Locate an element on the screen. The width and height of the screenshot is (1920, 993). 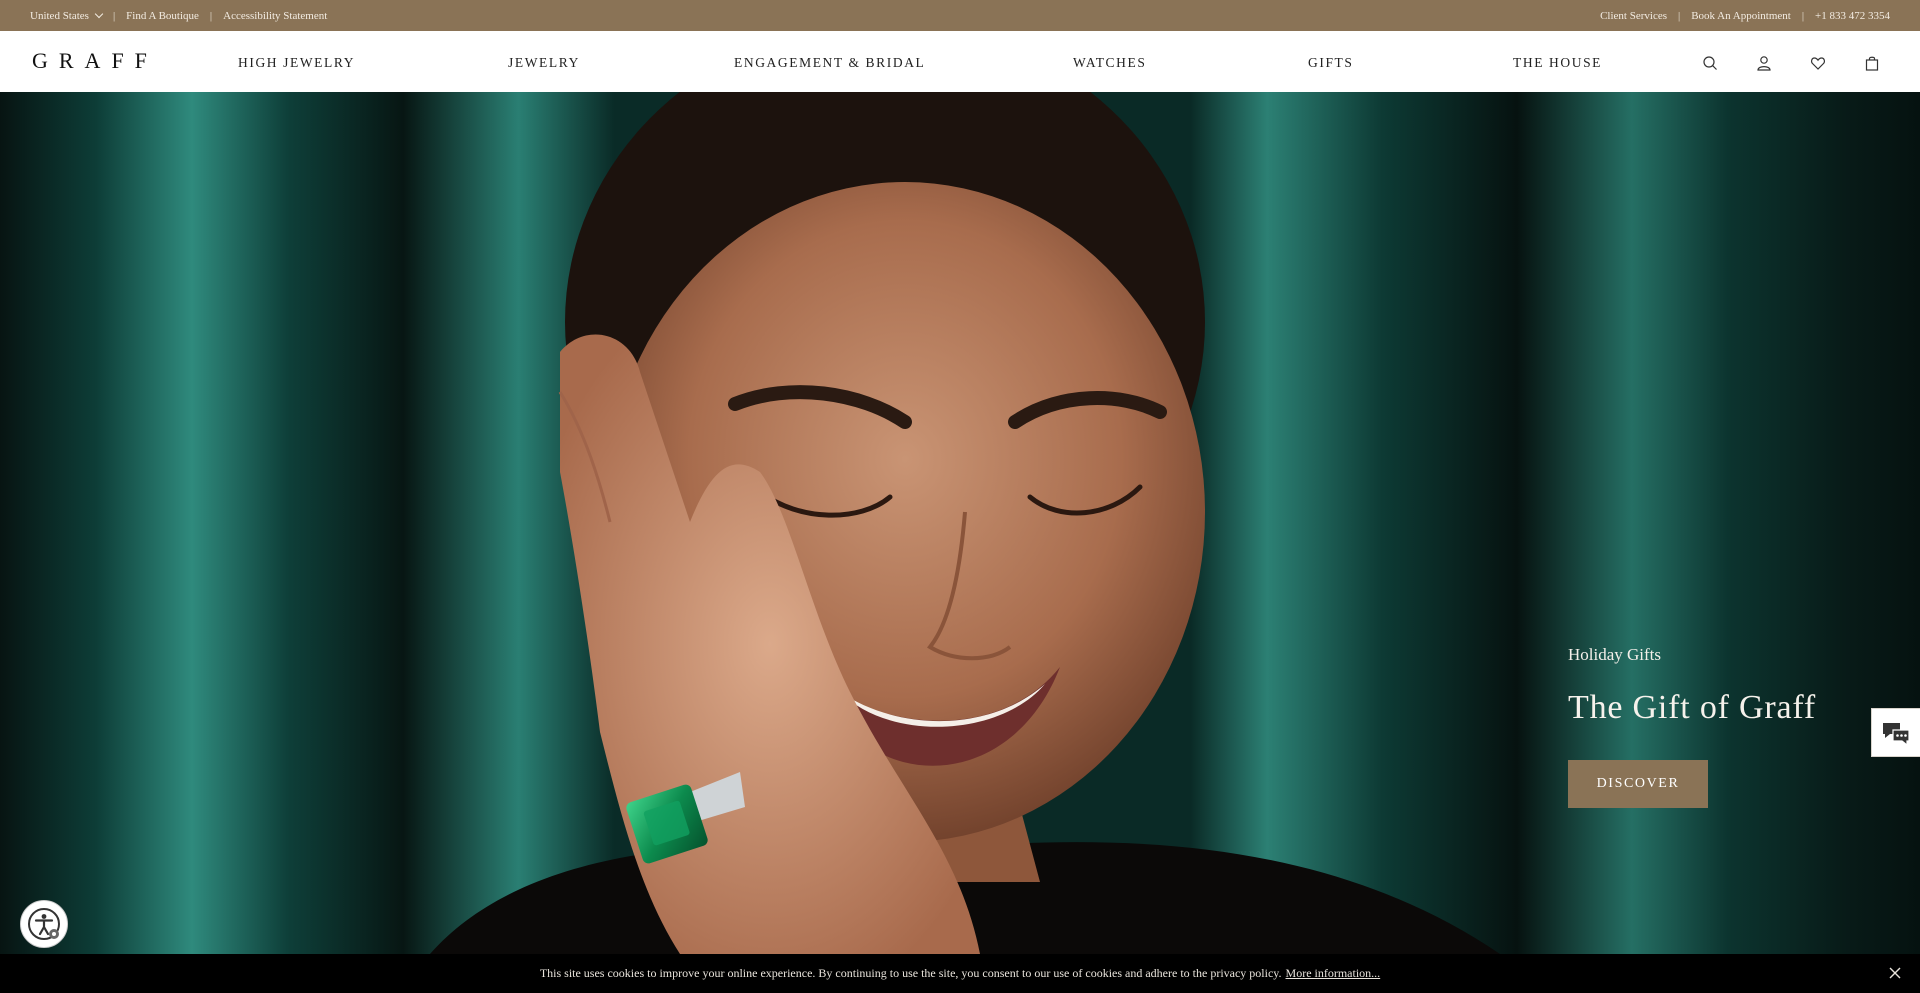
country-selector: United States is located at coordinates (67, 15).